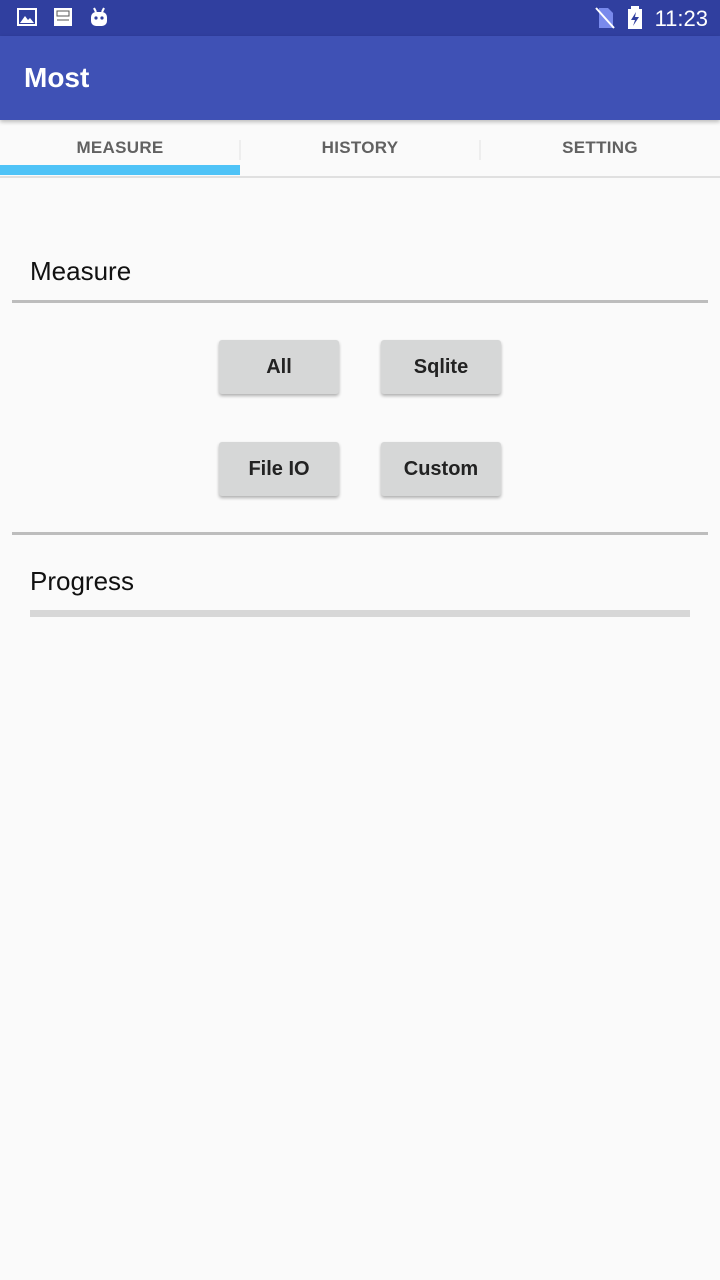  Describe the element at coordinates (57, 77) in the screenshot. I see `app-title: Most` at that location.